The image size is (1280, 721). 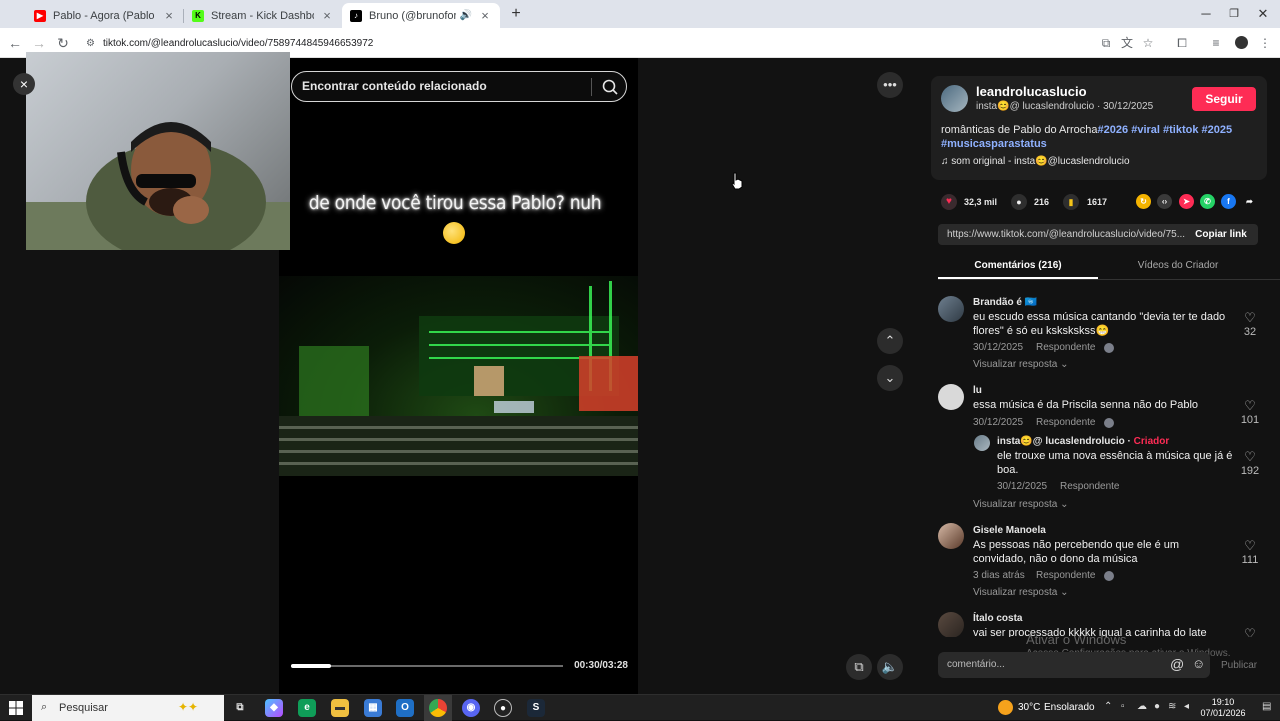 What do you see at coordinates (1071, 202) in the screenshot?
I see `save-button: ▮` at bounding box center [1071, 202].